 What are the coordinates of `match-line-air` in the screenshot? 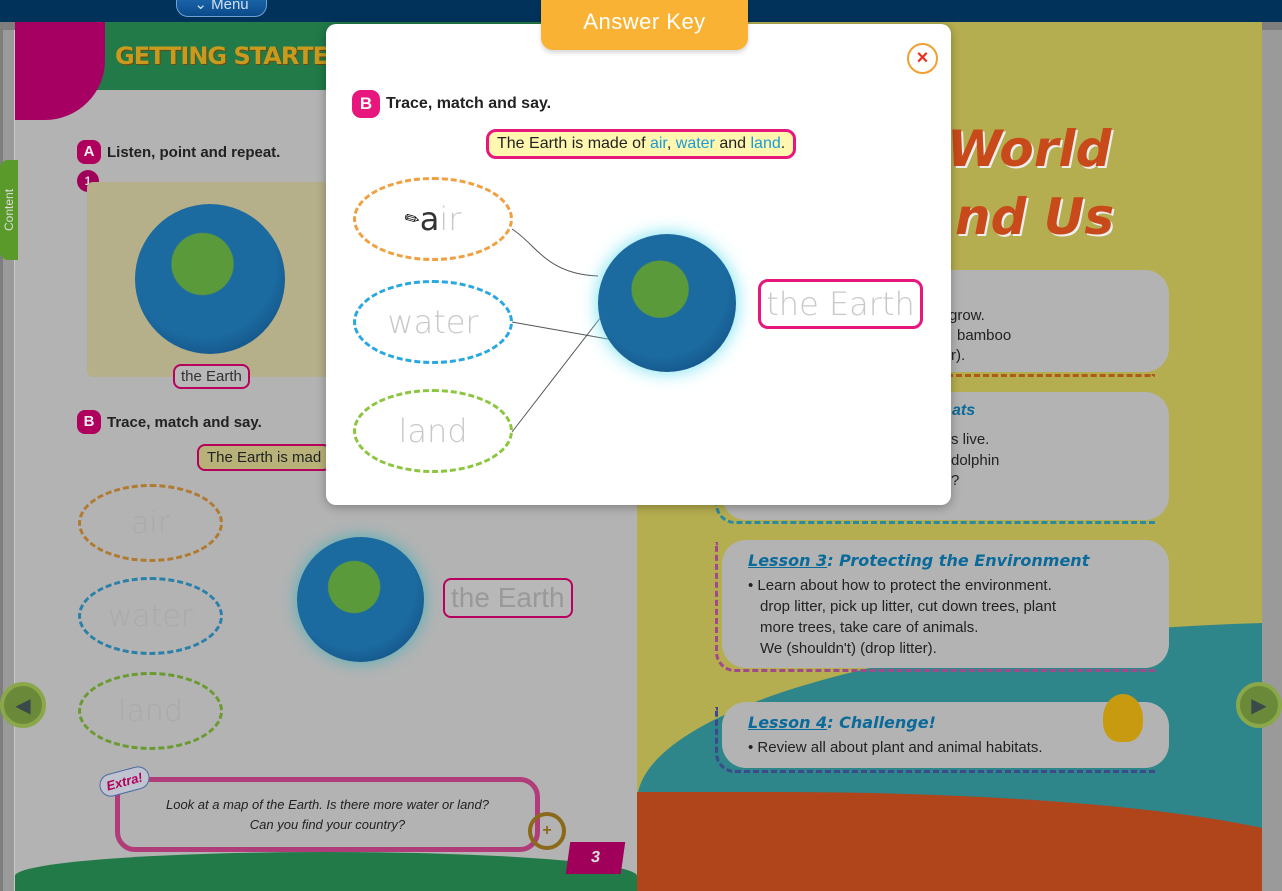 It's located at (555, 252).